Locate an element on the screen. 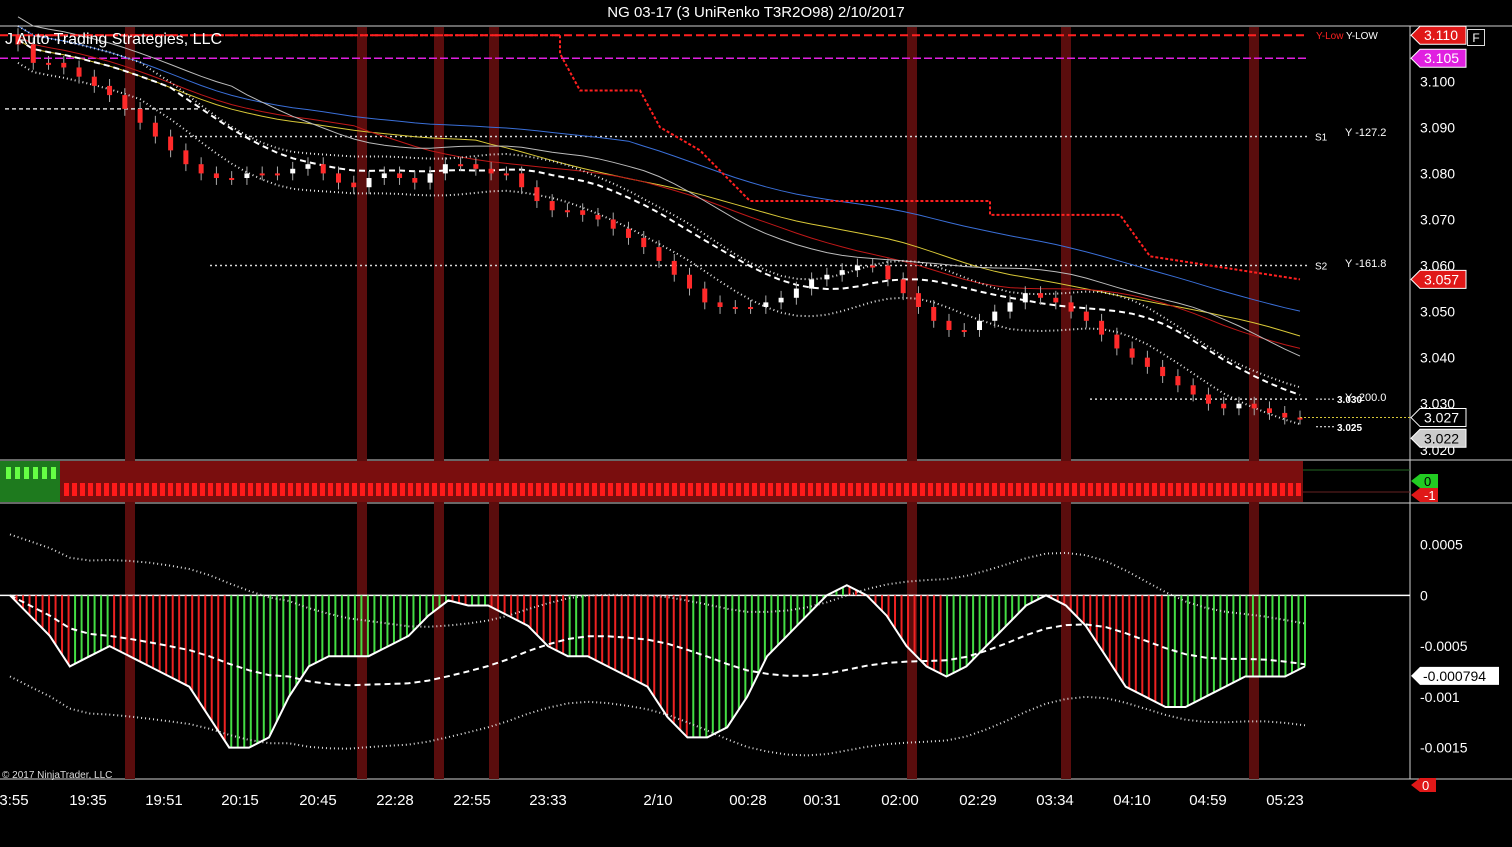 This screenshot has height=847, width=1512. price-tick-label: 3.080 is located at coordinates (1437, 173).